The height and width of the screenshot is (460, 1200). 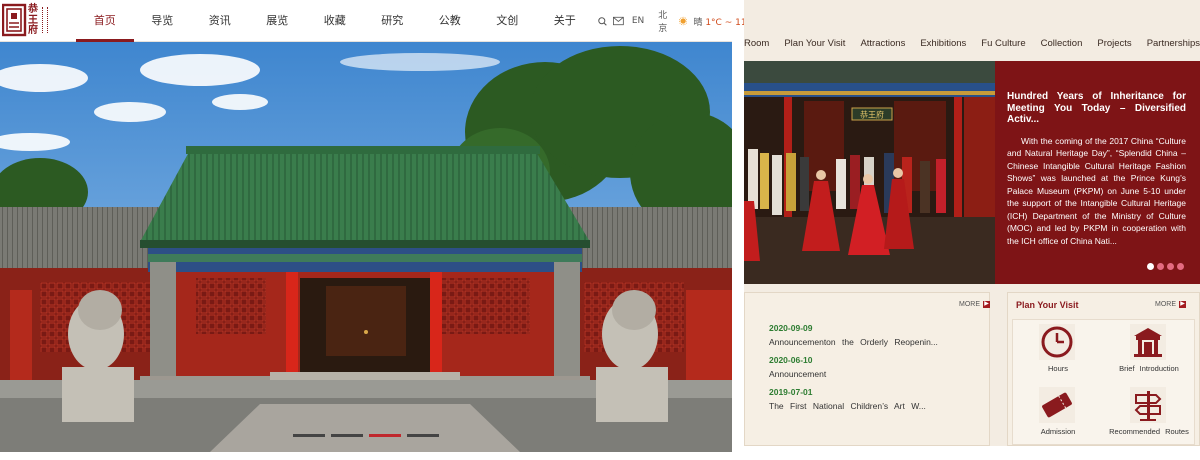 I want to click on announcement-date: 2019-07-01, so click(x=791, y=392).